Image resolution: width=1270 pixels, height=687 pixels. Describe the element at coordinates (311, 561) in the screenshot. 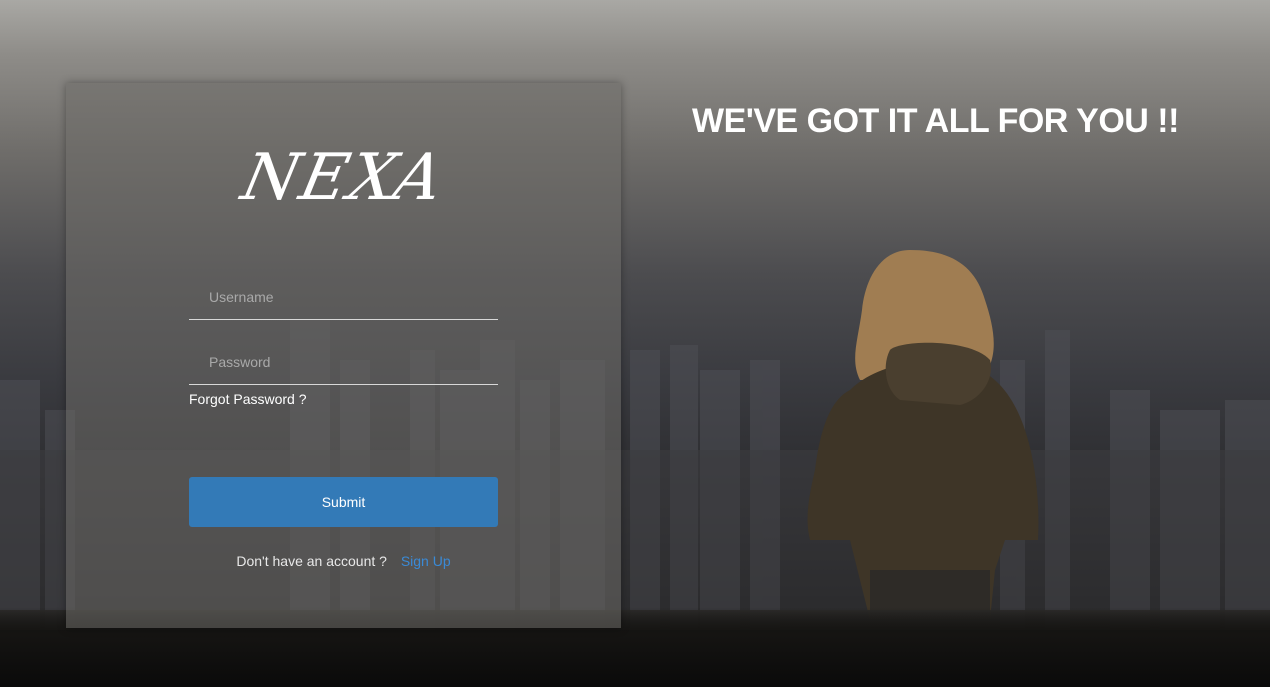

I see `signup-prompt: Don't have an account ?` at that location.